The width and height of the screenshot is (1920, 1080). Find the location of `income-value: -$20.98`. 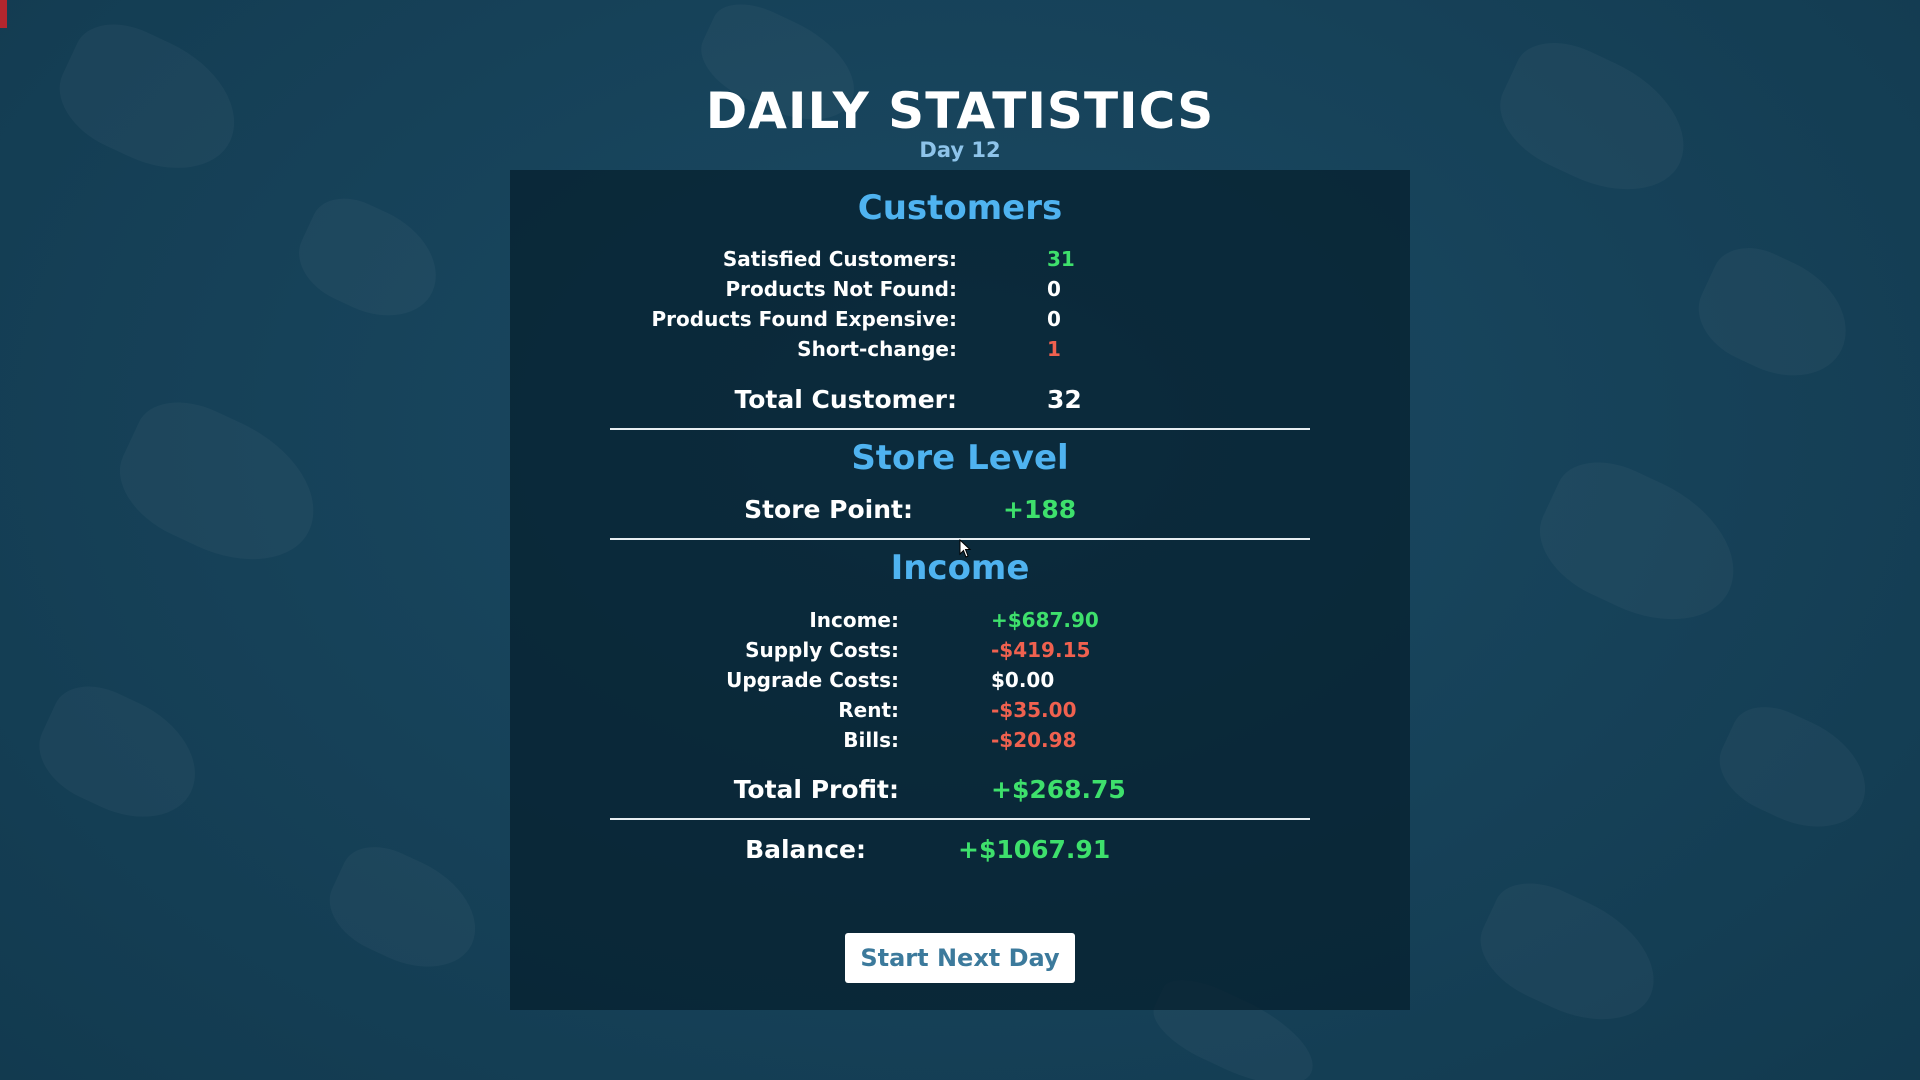

income-value: -$20.98 is located at coordinates (1034, 740).